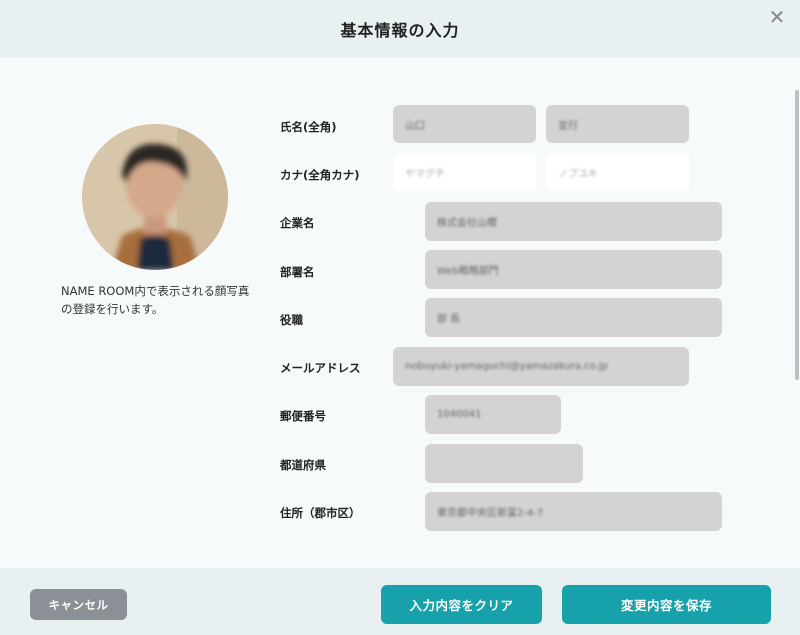 The image size is (800, 635). Describe the element at coordinates (78, 604) in the screenshot. I see `cancel-button: キャンセル` at that location.